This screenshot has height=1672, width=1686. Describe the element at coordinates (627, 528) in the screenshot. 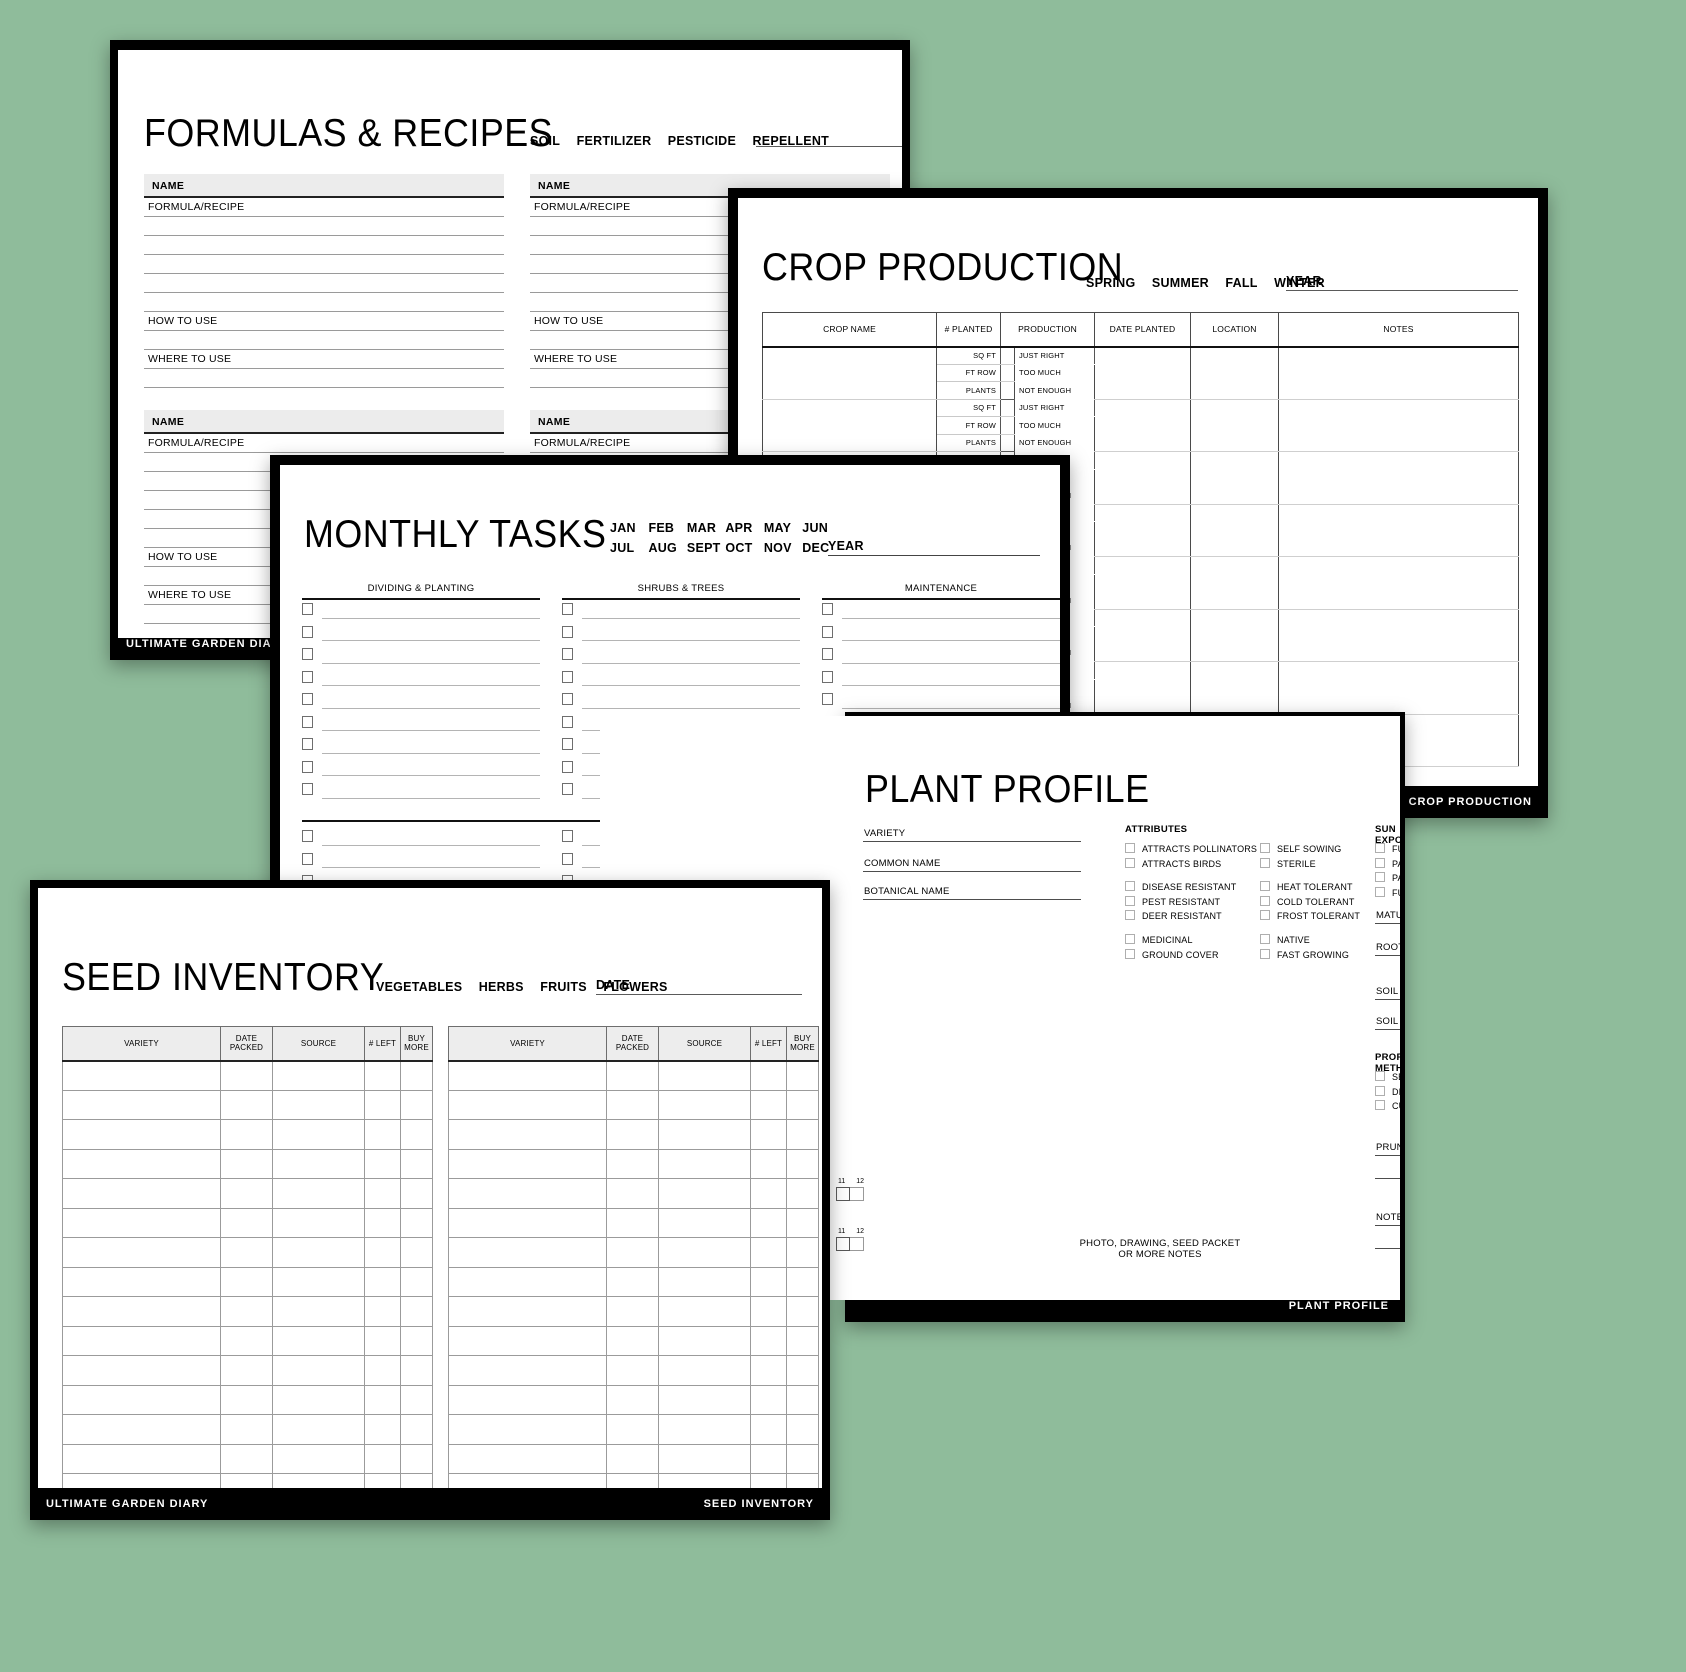

I see `month-jan: JAN` at that location.